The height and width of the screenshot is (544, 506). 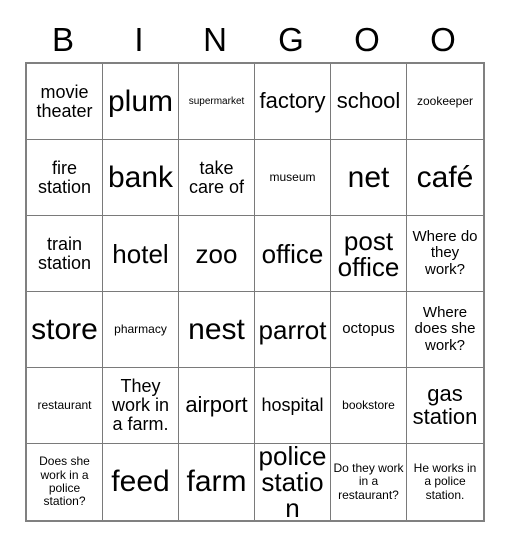 I want to click on bingo-cell: gas station, so click(x=445, y=406).